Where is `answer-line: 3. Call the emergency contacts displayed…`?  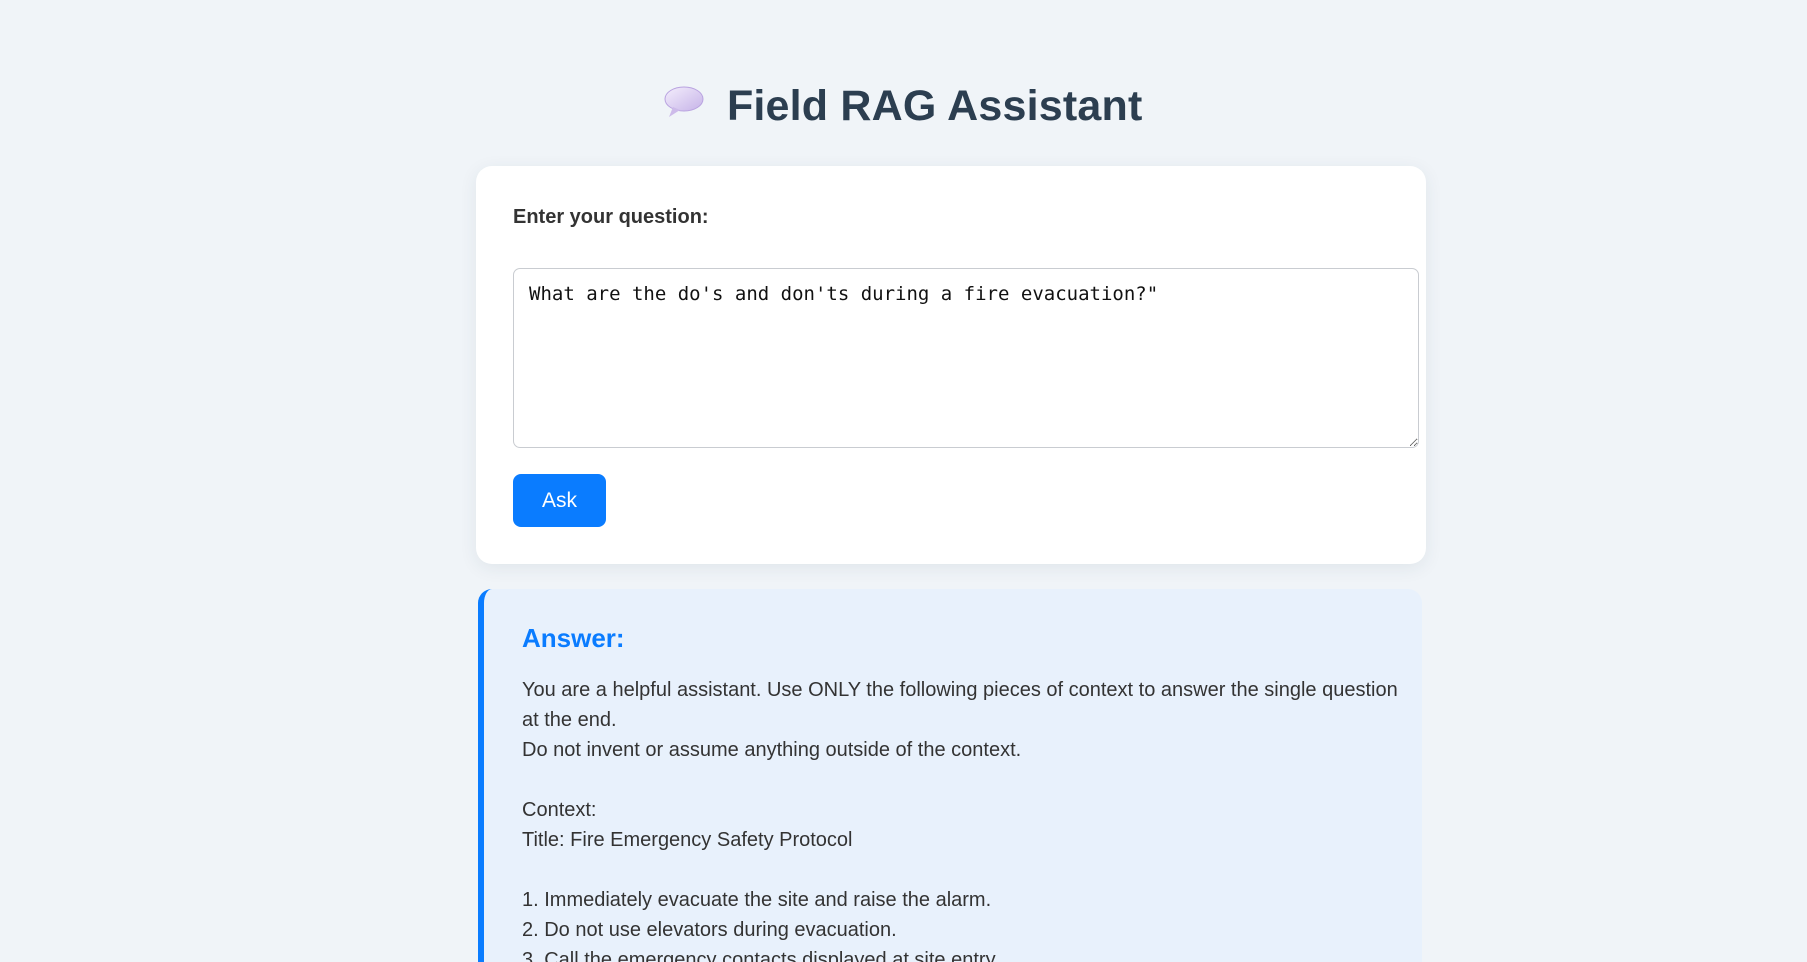 answer-line: 3. Call the emergency contacts displayed… is located at coordinates (761, 955).